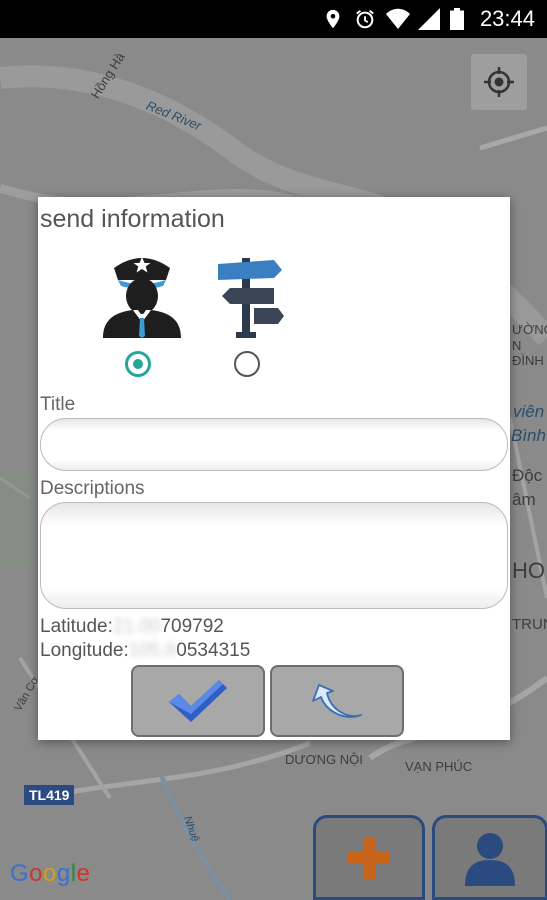  I want to click on longitude-text: Longitude:105.80534315, so click(145, 650).